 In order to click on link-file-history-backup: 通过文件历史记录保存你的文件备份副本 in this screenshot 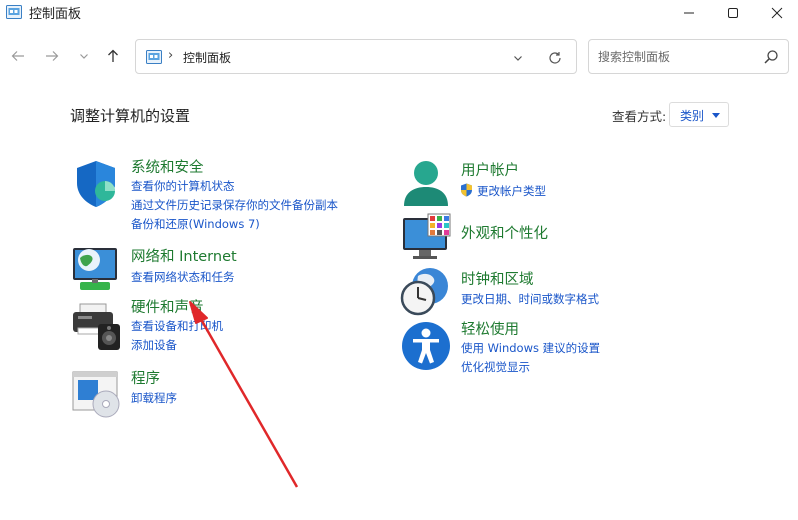, I will do `click(234, 205)`.